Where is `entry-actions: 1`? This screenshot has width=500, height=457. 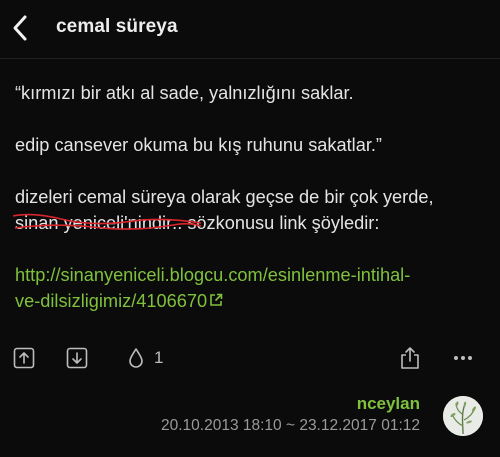
entry-actions: 1 is located at coordinates (250, 358).